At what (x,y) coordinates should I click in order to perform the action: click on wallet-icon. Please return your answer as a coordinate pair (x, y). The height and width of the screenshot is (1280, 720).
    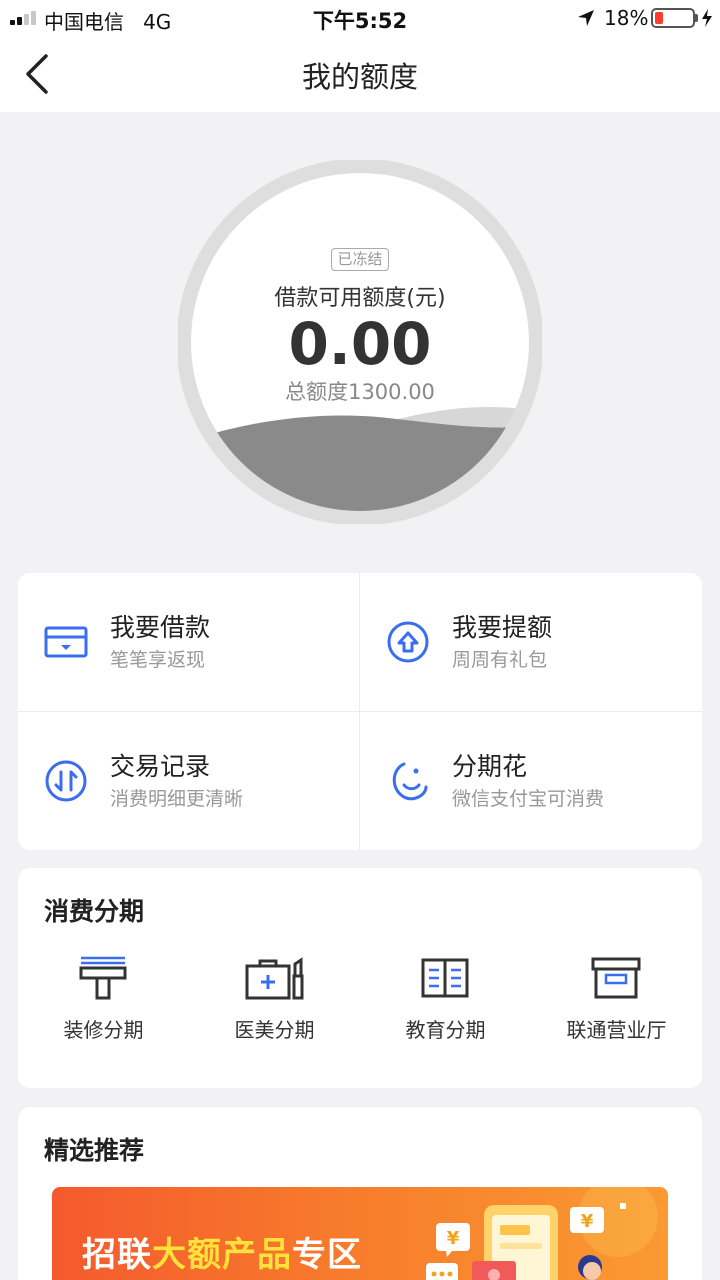
    Looking at the image, I should click on (66, 642).